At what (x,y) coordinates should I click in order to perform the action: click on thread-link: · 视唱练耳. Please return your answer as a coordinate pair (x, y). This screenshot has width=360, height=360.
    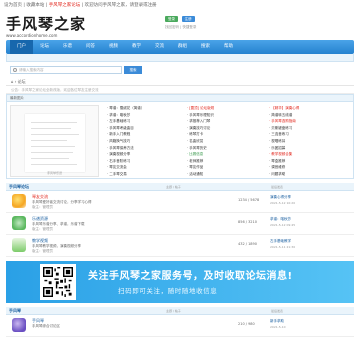
    Looking at the image, I should click on (314, 141).